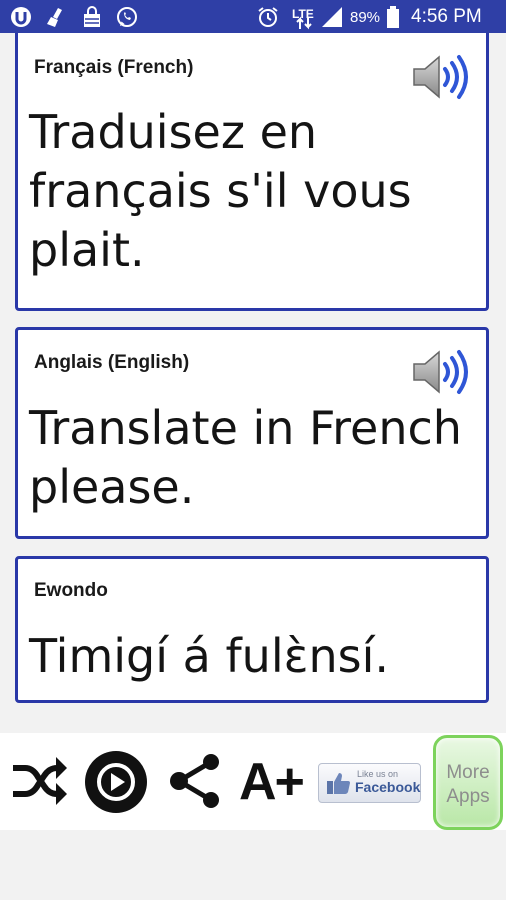  What do you see at coordinates (54, 17) in the screenshot?
I see `clean-icon` at bounding box center [54, 17].